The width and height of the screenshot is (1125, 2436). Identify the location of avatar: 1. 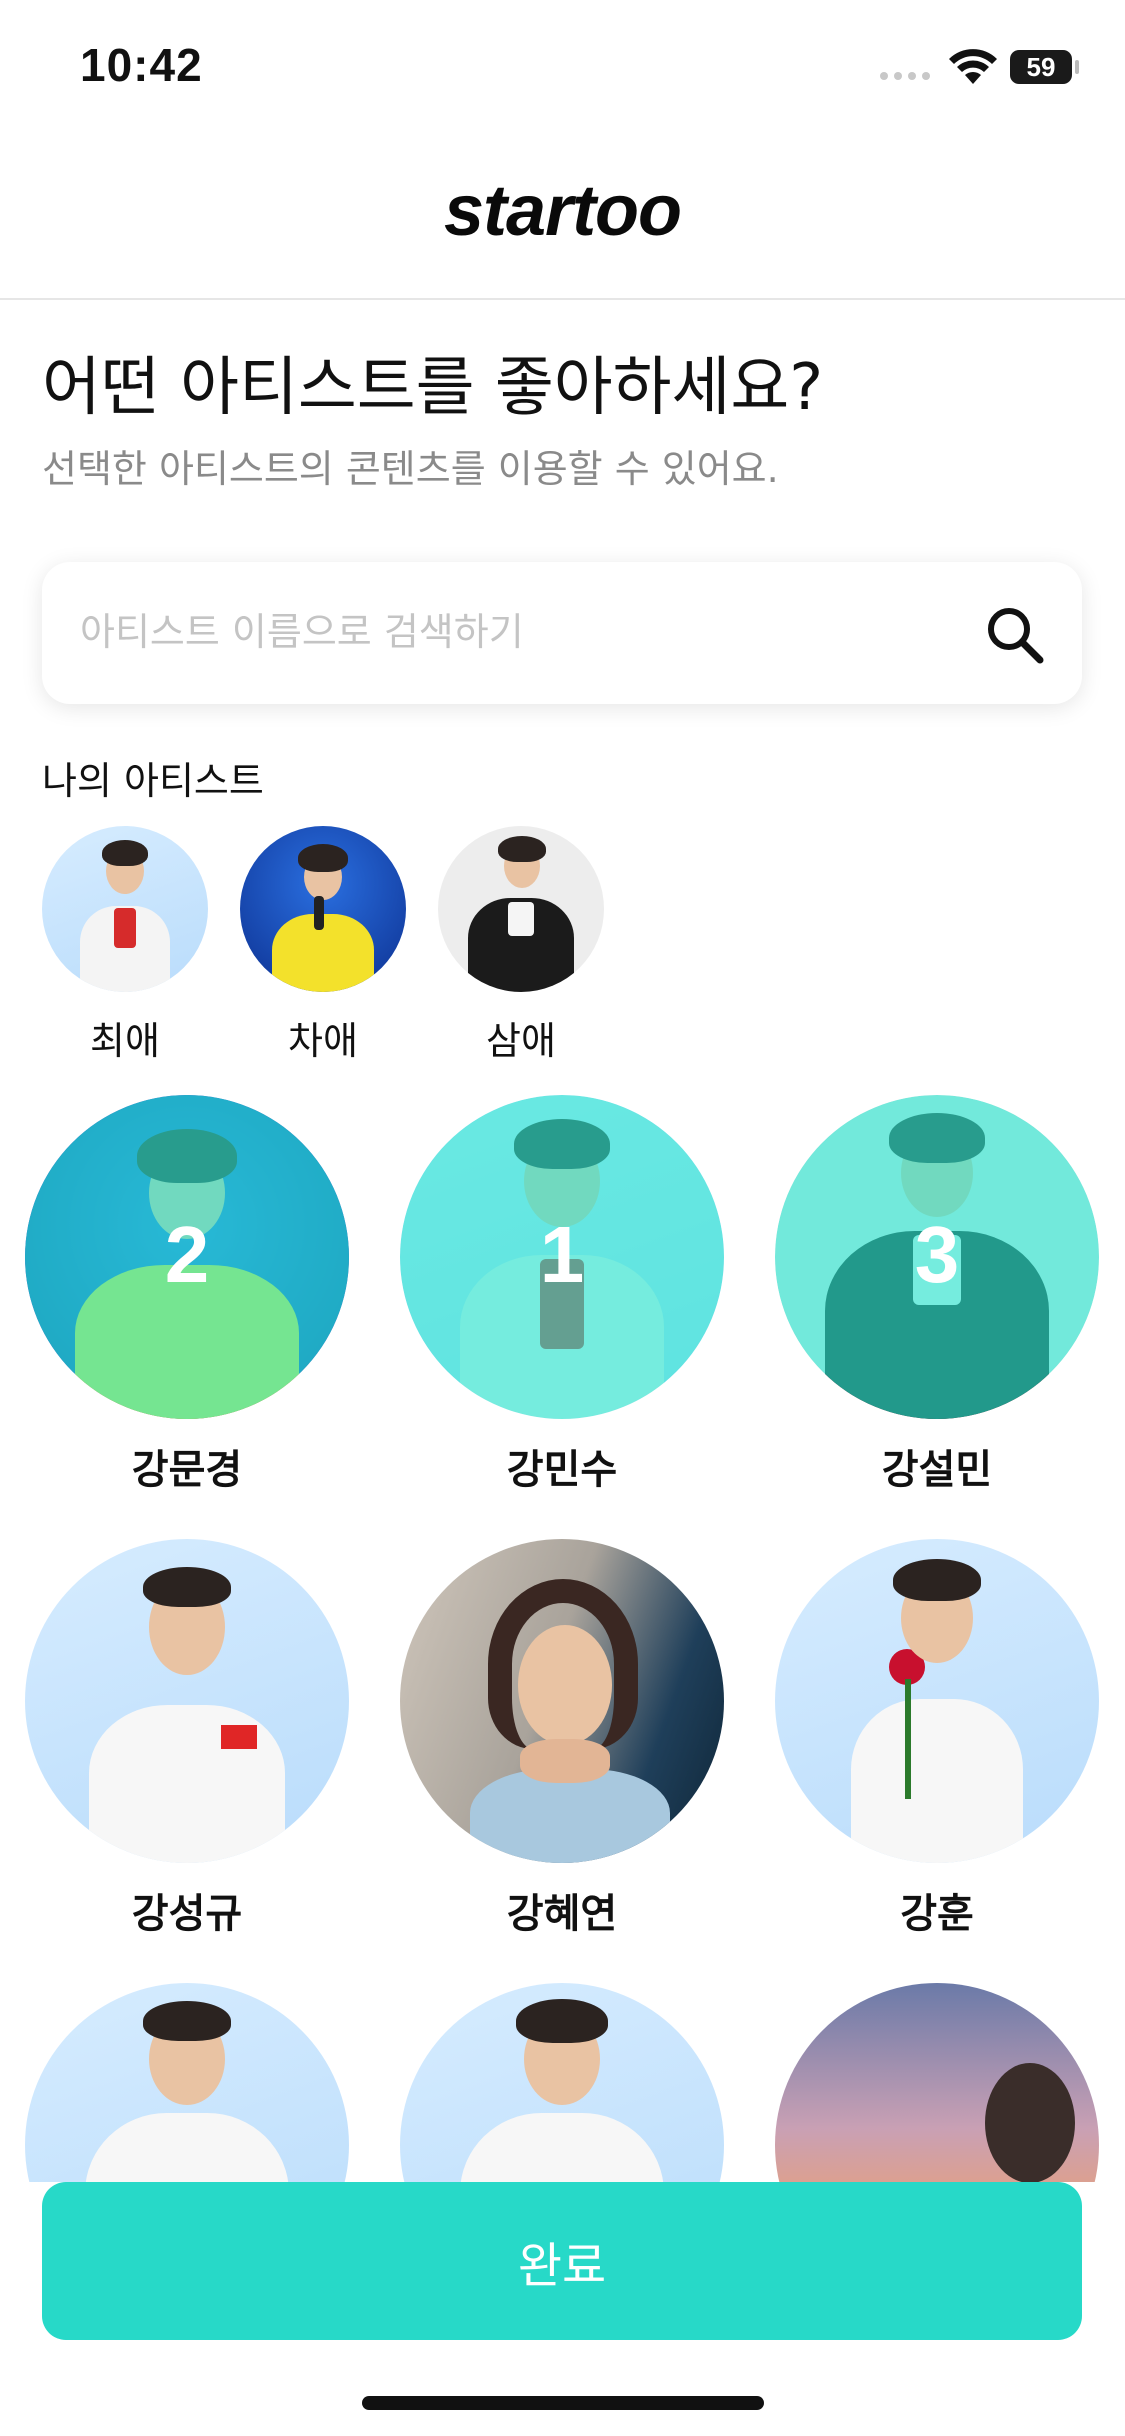
(562, 1257).